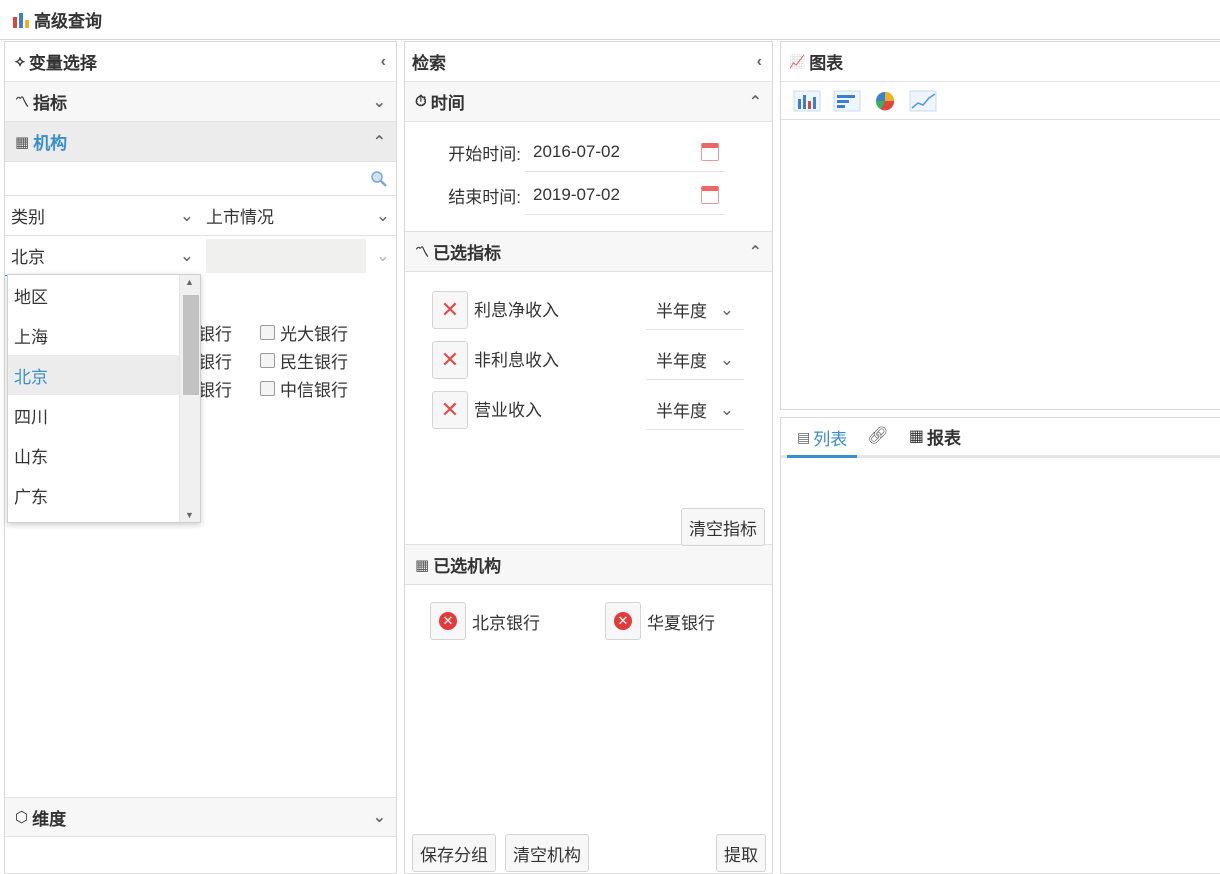 The width and height of the screenshot is (1220, 874). I want to click on dropdown-option: 山东, so click(93, 455).